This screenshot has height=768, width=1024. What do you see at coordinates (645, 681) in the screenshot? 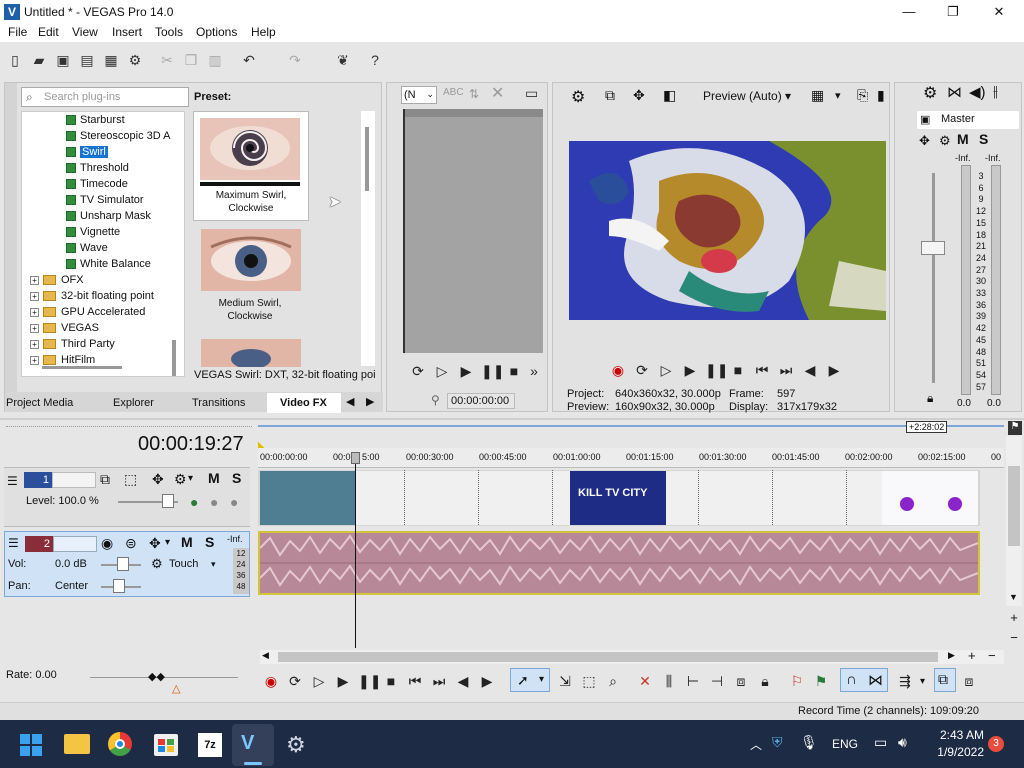
I see `delete-icon: ✕` at bounding box center [645, 681].